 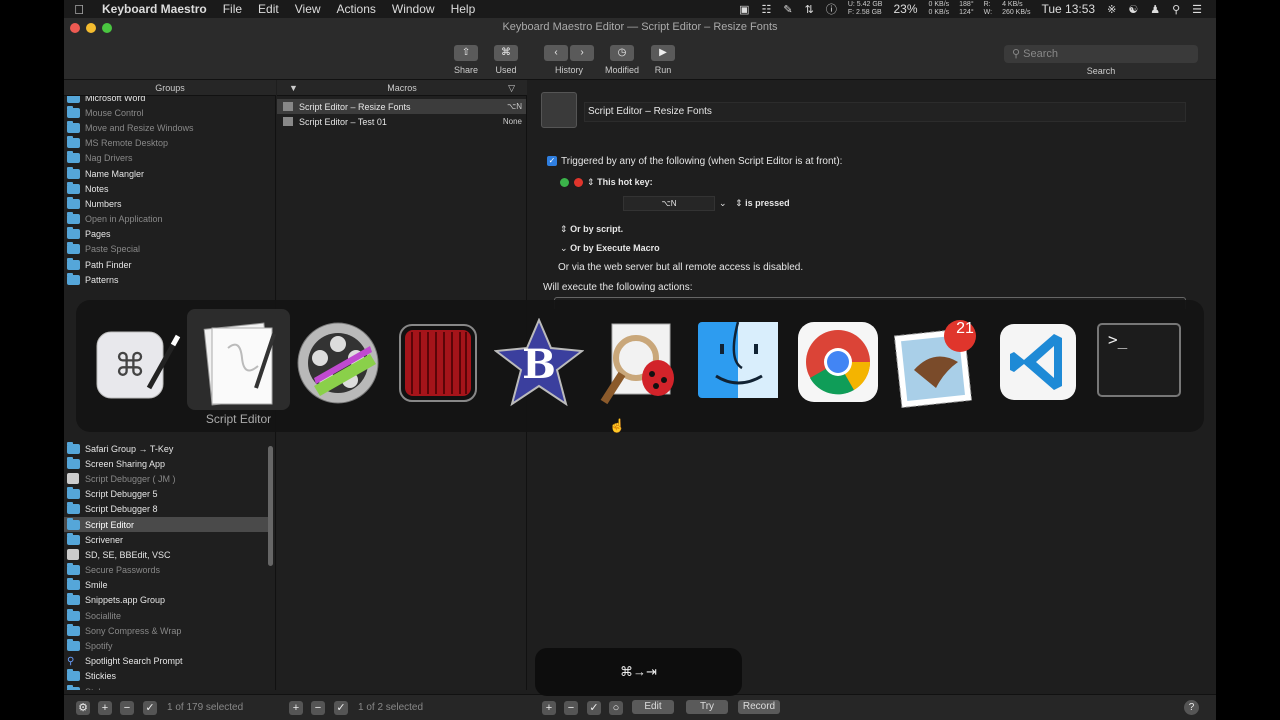 I want to click on bbedit-icon: B, so click(x=539, y=363).